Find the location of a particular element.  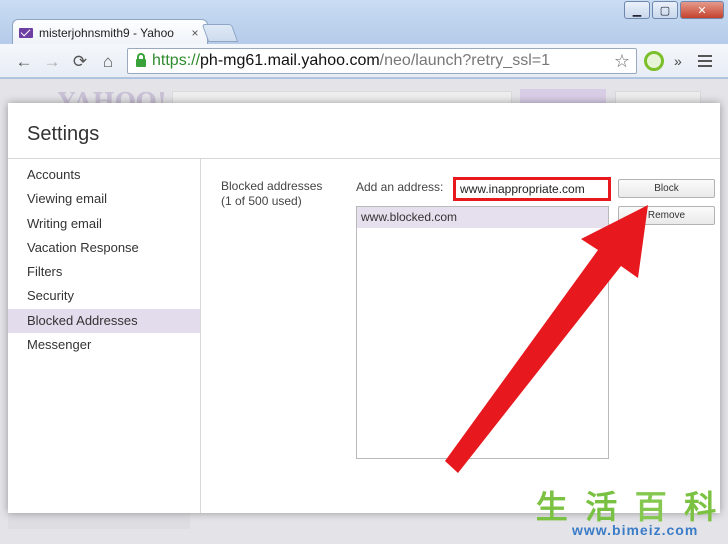

window-controls: ▁ ▢ ✕ is located at coordinates (674, 10).